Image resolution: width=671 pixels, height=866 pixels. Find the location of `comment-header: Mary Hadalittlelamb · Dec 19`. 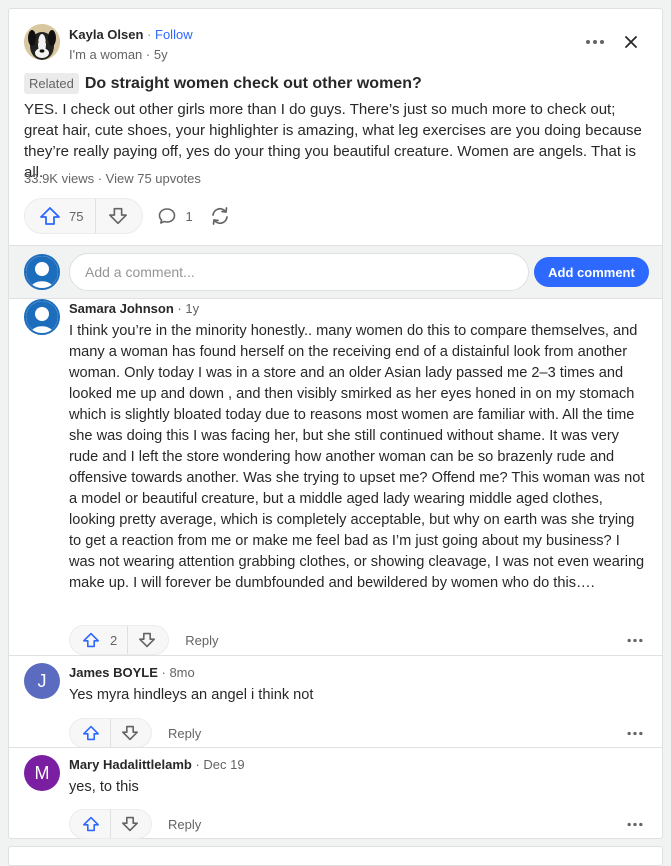

comment-header: Mary Hadalittlelamb · Dec 19 is located at coordinates (157, 764).